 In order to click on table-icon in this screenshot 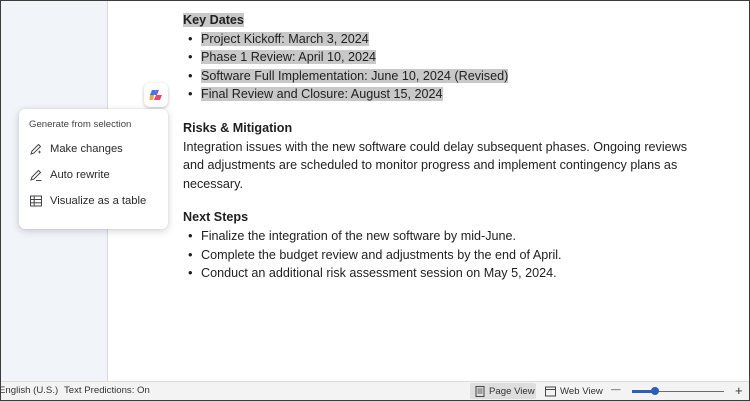, I will do `click(36, 201)`.